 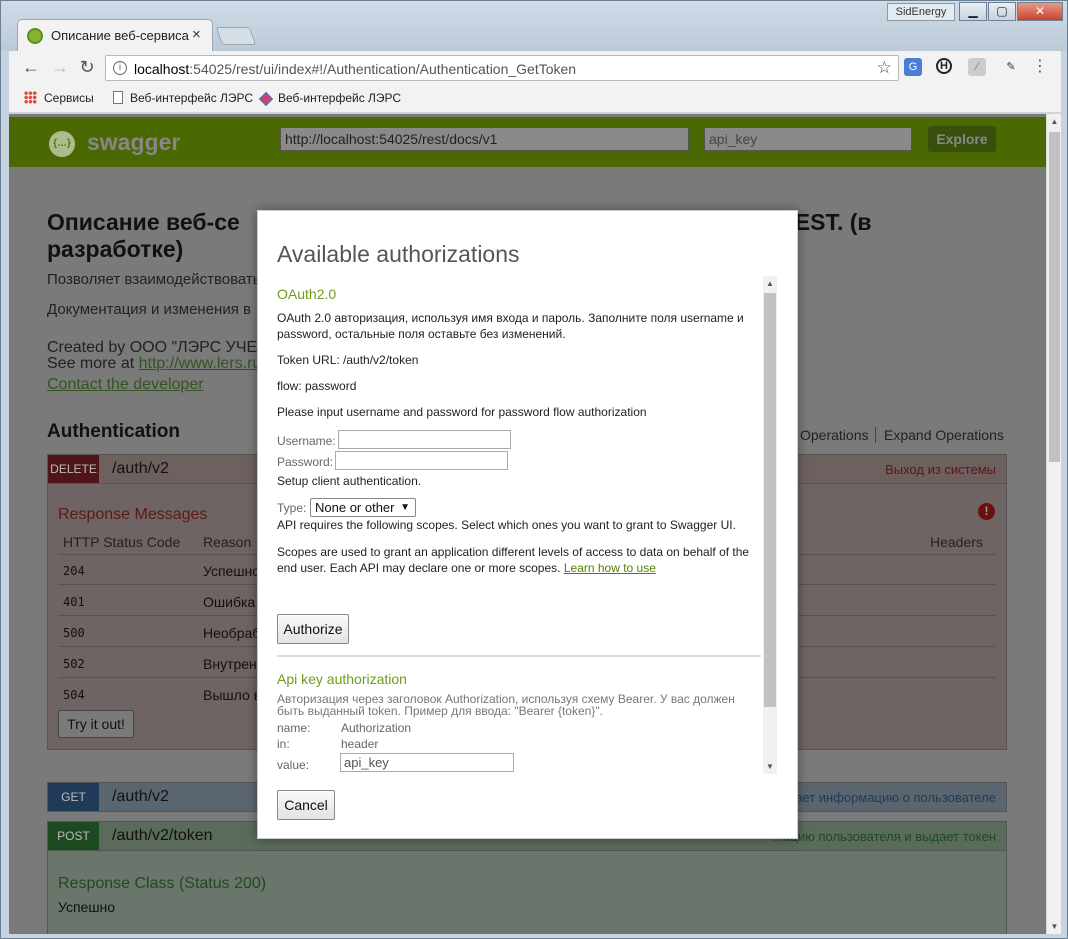 What do you see at coordinates (1040, 67) in the screenshot?
I see `chrome-menu-icon: ⋮` at bounding box center [1040, 67].